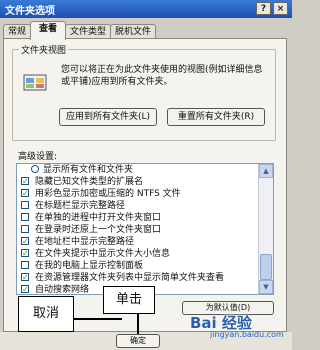  What do you see at coordinates (35, 82) in the screenshot?
I see `folder-view-icon` at bounding box center [35, 82].